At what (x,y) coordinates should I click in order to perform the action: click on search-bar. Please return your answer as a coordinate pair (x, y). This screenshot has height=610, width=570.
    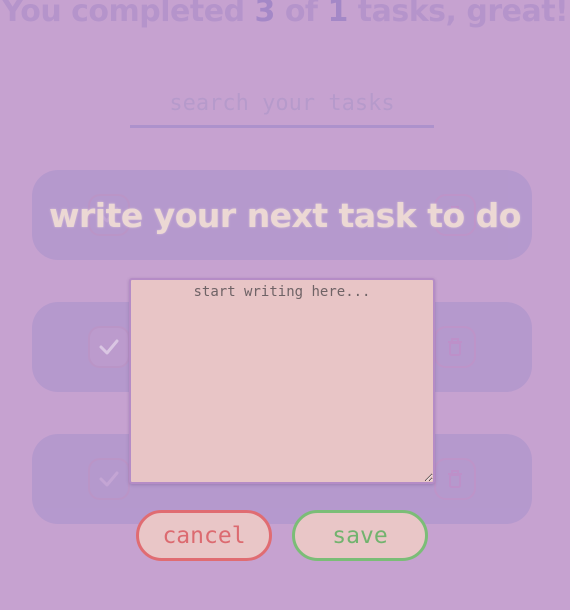
    Looking at the image, I should click on (282, 105).